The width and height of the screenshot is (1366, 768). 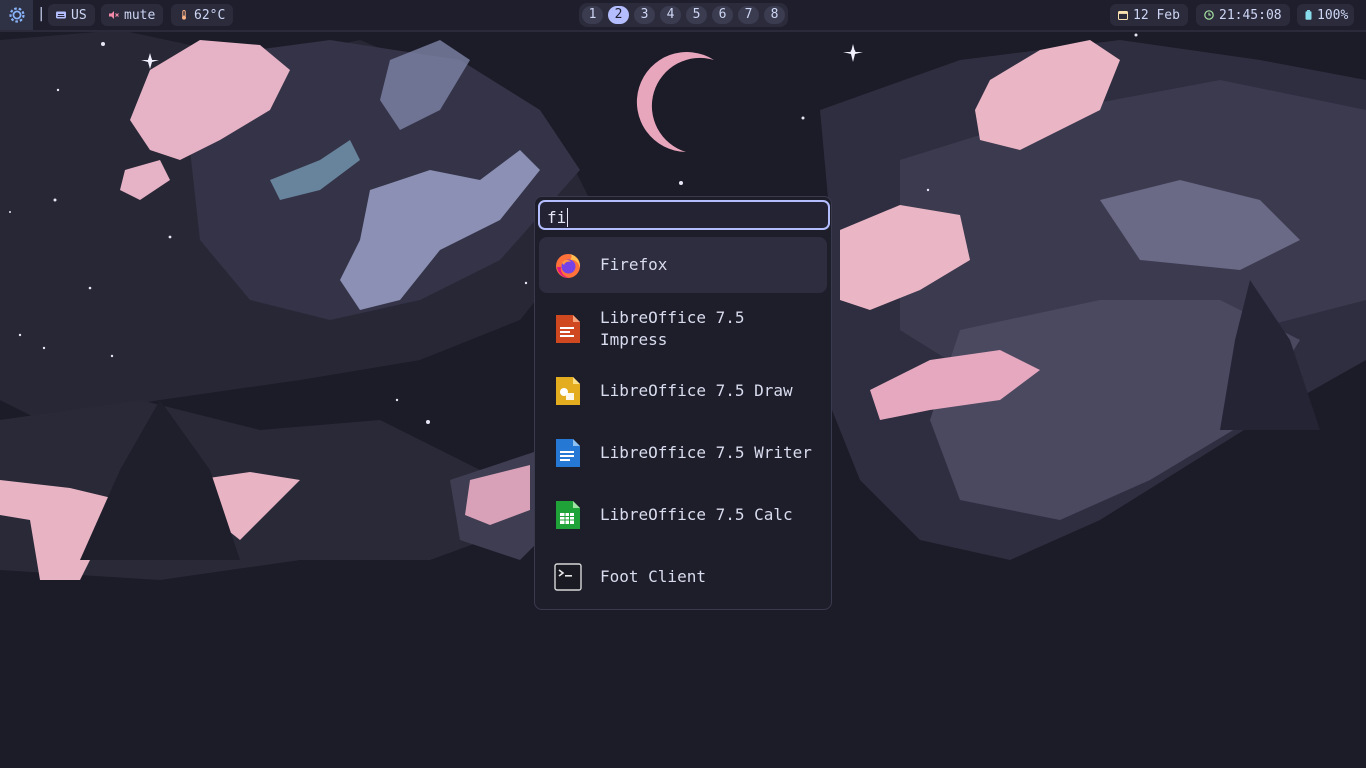 I want to click on temperature-label: 62°C, so click(x=210, y=15).